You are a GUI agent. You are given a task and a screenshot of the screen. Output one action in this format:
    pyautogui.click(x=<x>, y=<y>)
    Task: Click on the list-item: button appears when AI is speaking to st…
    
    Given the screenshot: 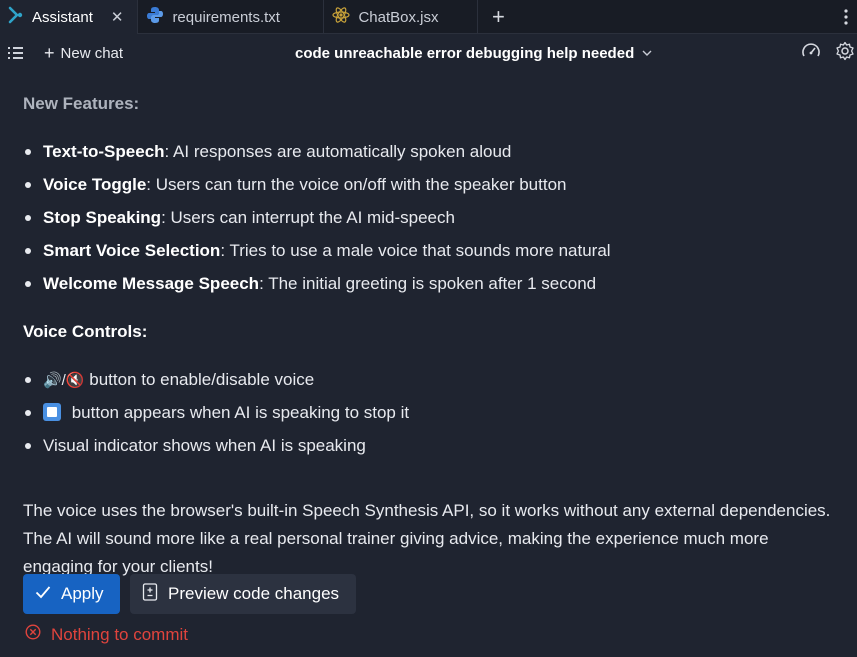 What is the action you would take?
    pyautogui.click(x=216, y=412)
    